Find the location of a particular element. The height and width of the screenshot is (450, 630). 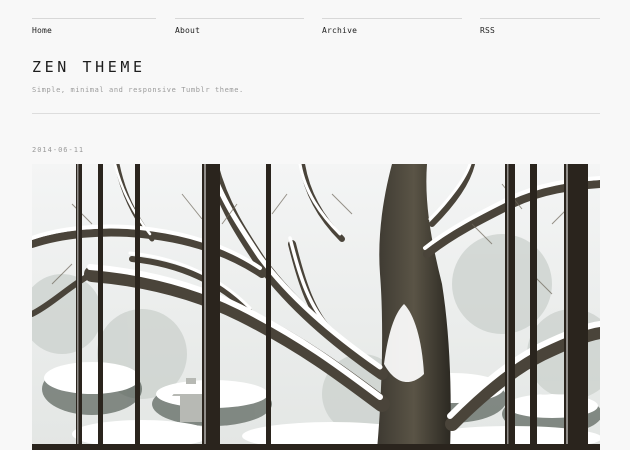

nav-link-about: About is located at coordinates (239, 26).